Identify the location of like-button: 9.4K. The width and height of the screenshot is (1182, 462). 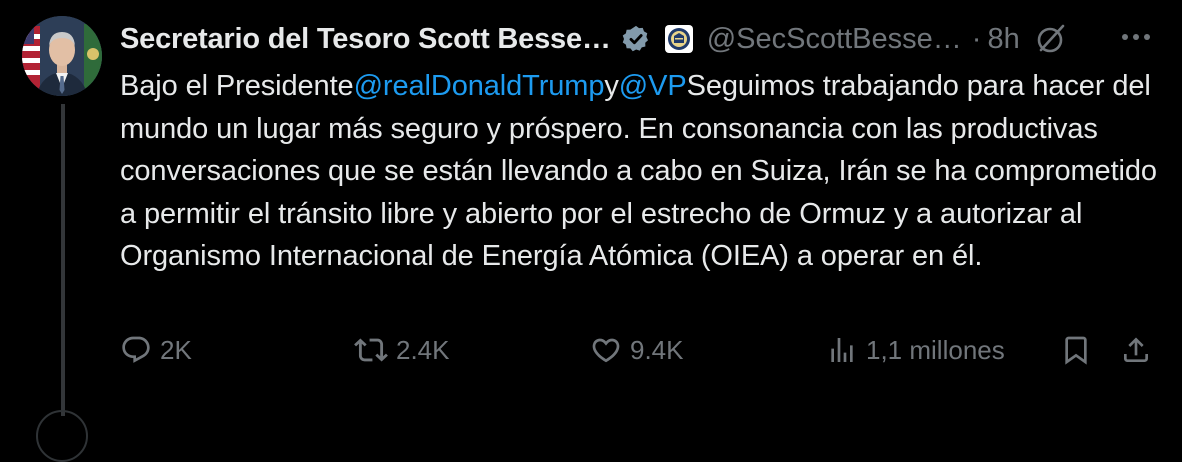
(637, 350).